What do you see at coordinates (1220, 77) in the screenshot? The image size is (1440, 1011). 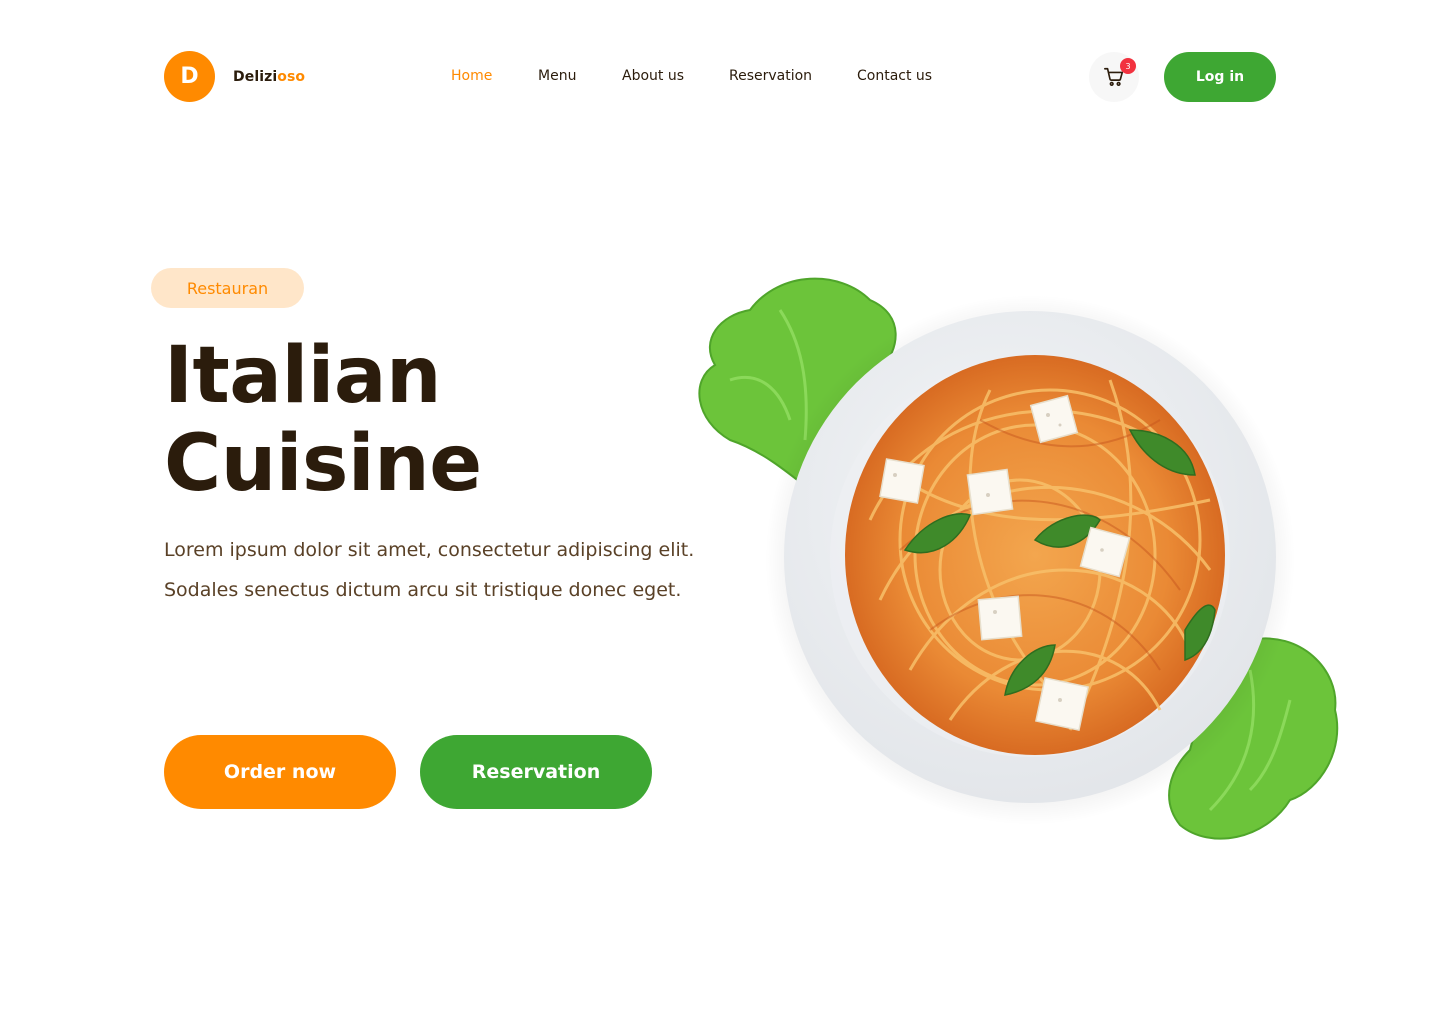 I see `login-button: Log in` at bounding box center [1220, 77].